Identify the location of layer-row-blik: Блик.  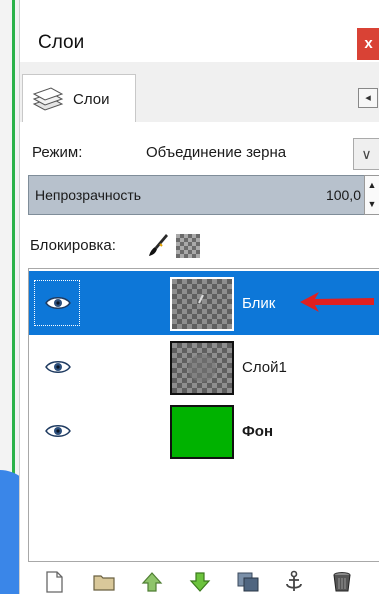
(204, 303).